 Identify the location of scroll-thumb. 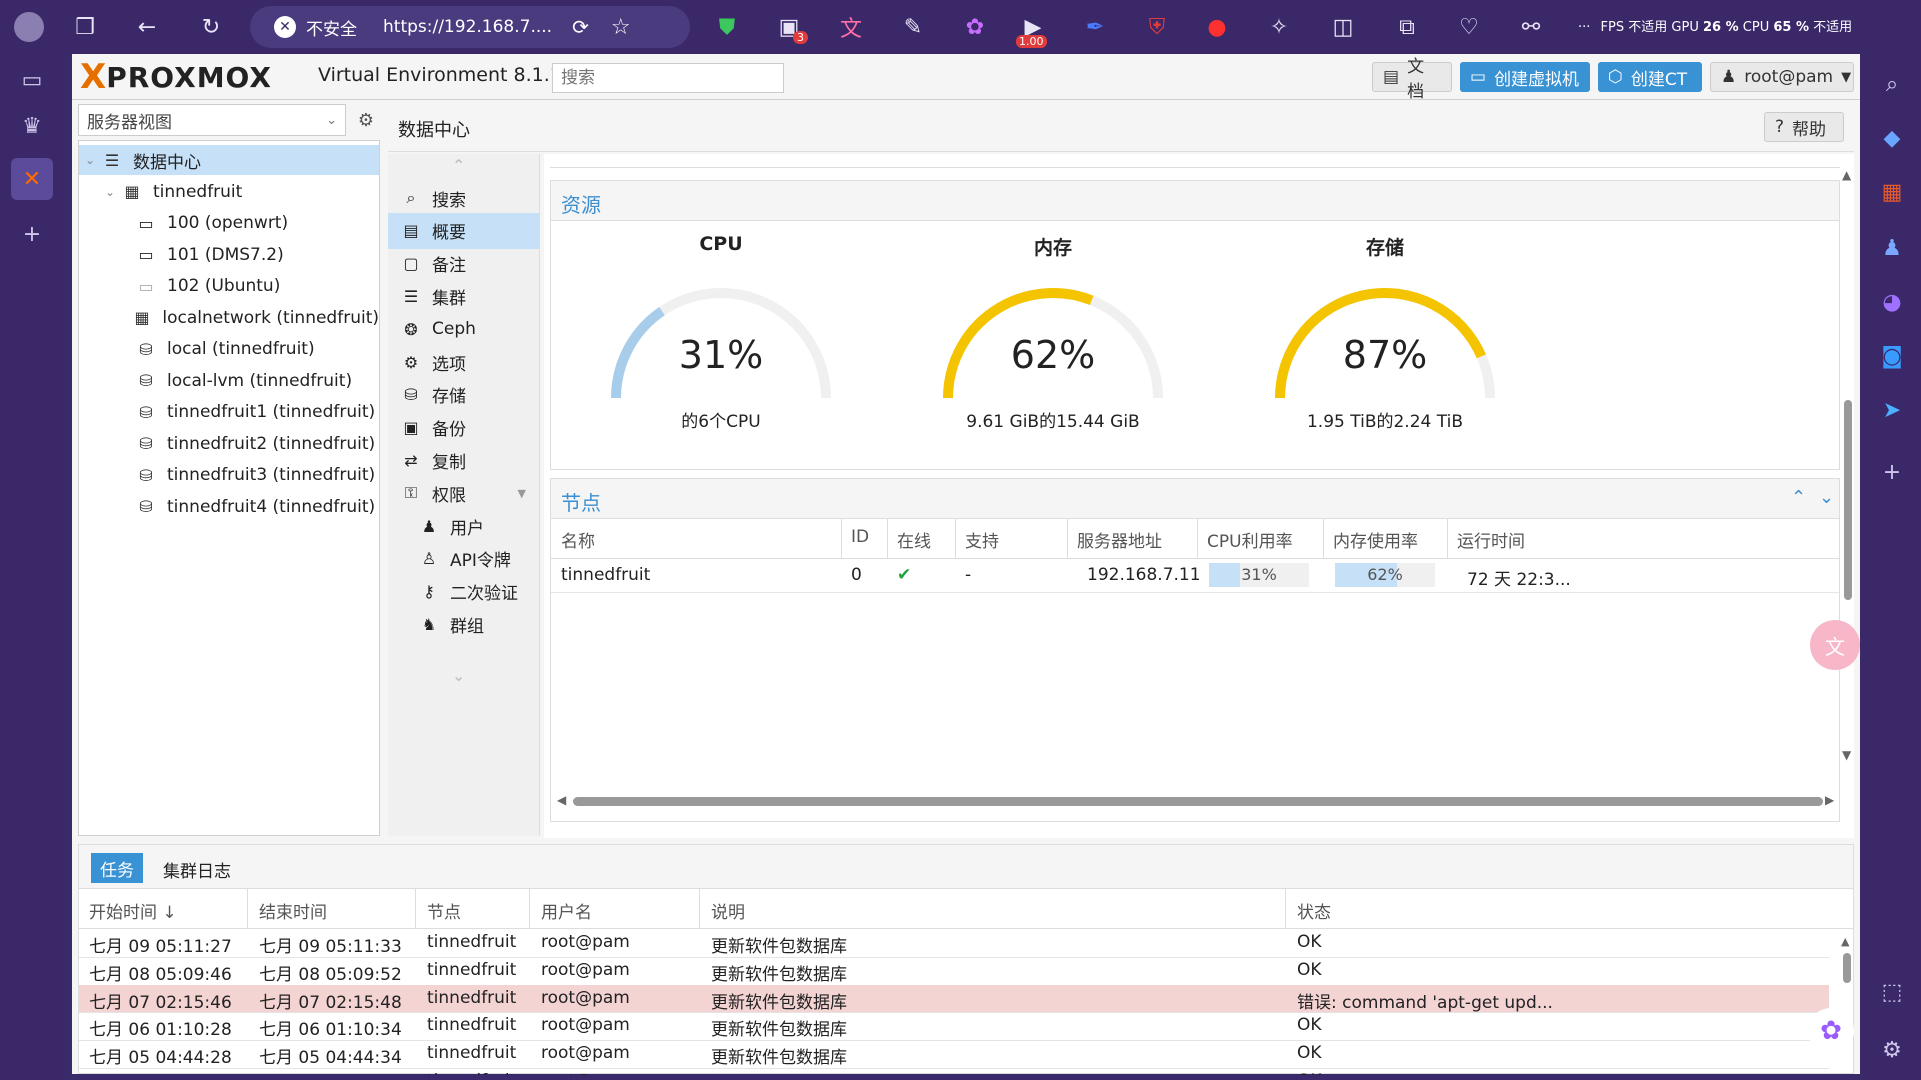
(1198, 801).